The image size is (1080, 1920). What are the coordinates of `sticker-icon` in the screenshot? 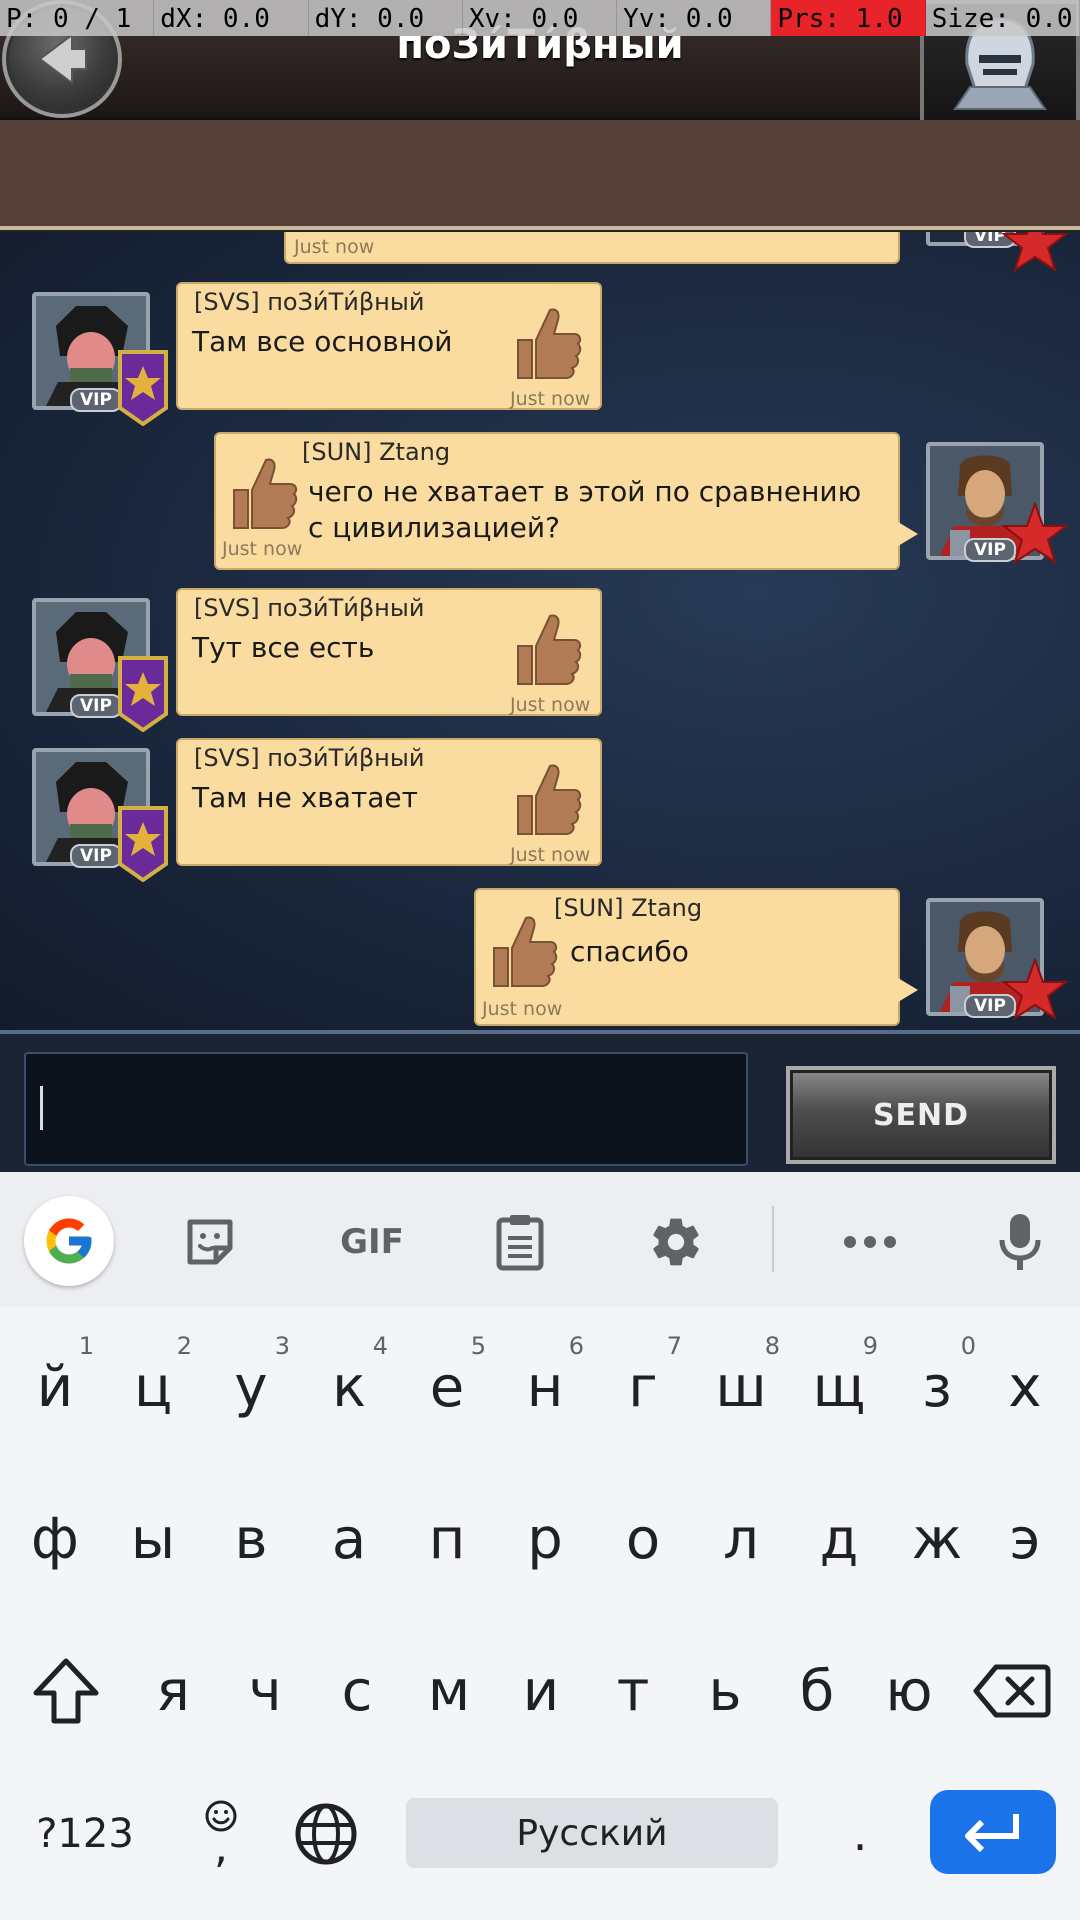 It's located at (210, 1242).